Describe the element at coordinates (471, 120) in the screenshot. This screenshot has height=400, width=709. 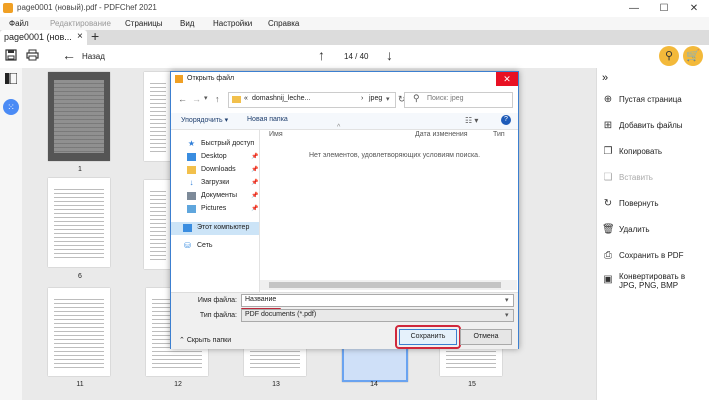
I see `view-options-icon: ☷ ▾` at that location.